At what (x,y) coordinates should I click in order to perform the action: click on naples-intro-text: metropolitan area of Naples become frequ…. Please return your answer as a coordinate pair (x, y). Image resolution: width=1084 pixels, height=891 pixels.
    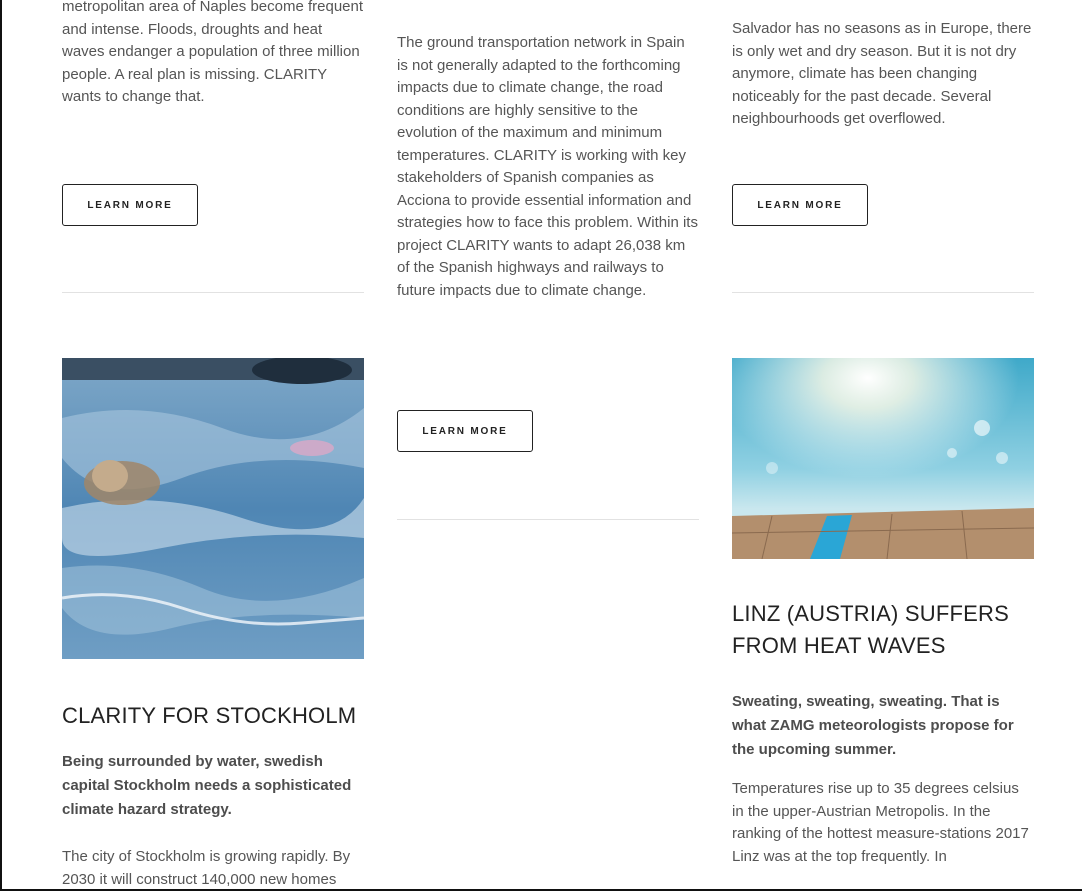
    Looking at the image, I should click on (213, 52).